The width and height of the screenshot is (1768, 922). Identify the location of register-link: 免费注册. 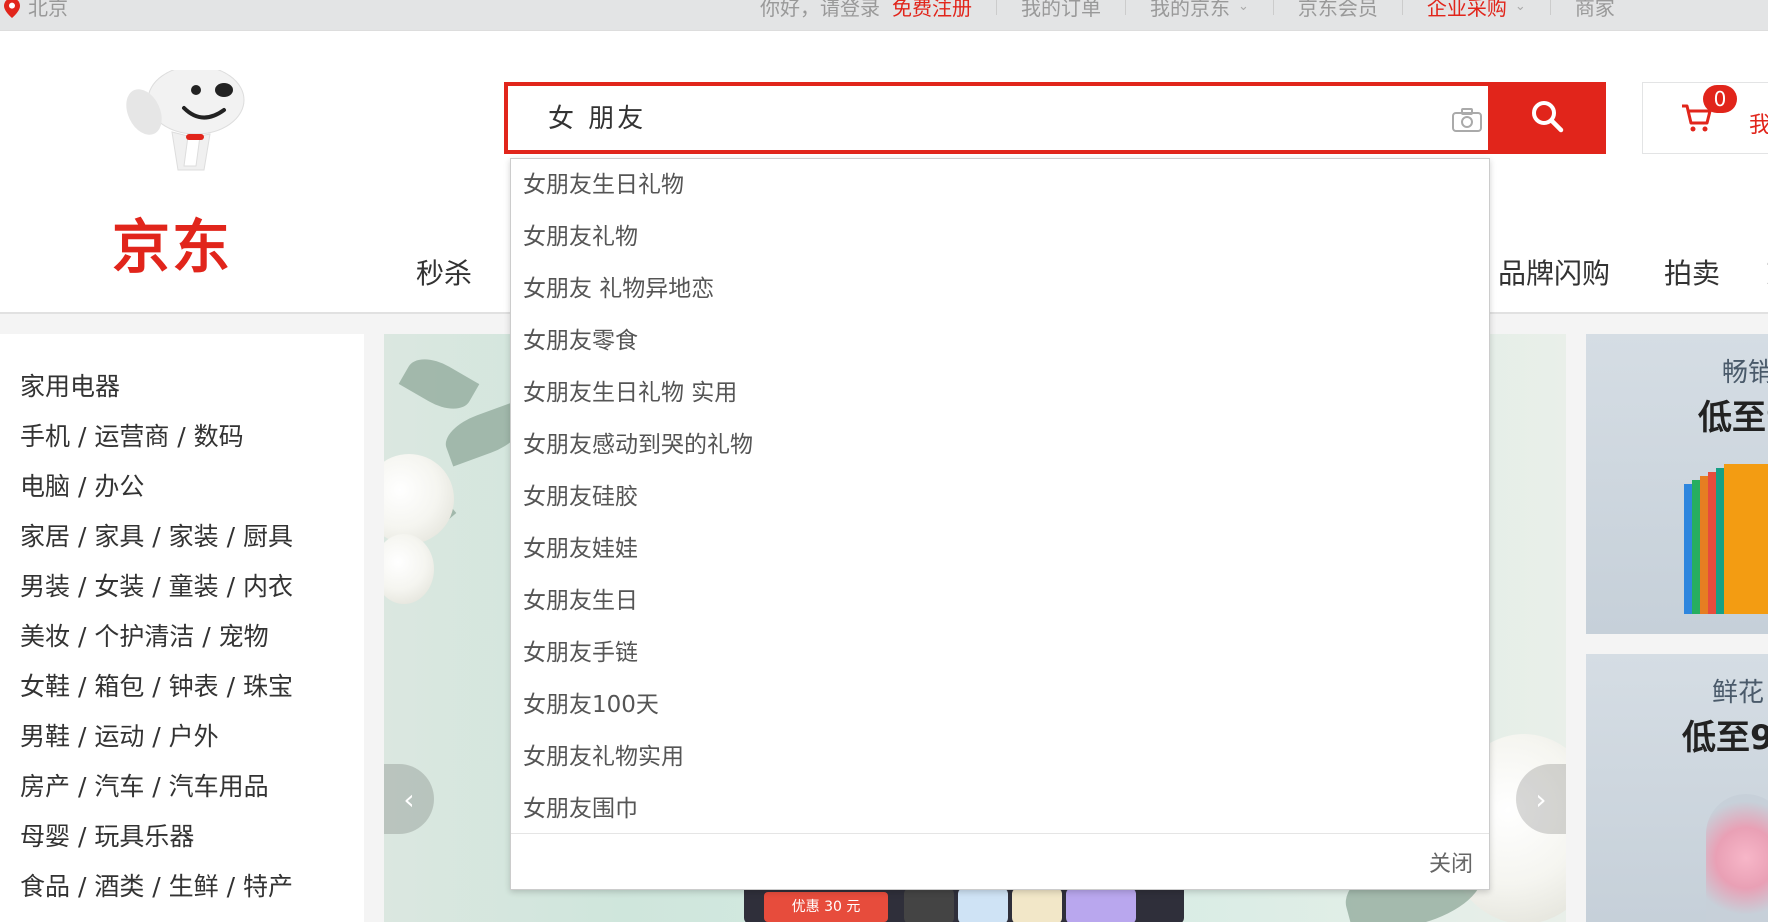
(932, 10).